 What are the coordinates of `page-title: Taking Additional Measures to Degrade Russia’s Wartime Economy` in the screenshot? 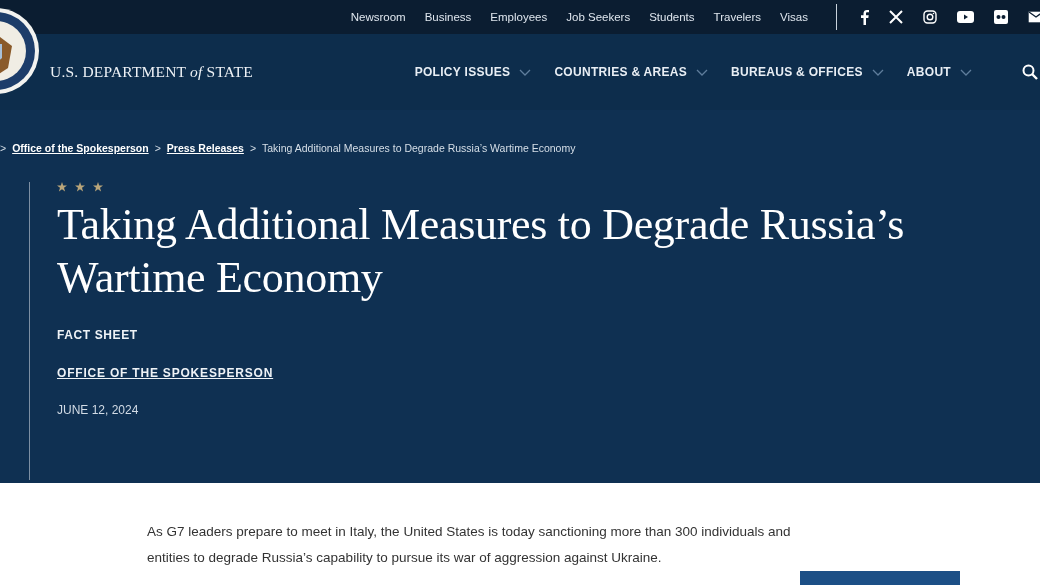 It's located at (481, 251).